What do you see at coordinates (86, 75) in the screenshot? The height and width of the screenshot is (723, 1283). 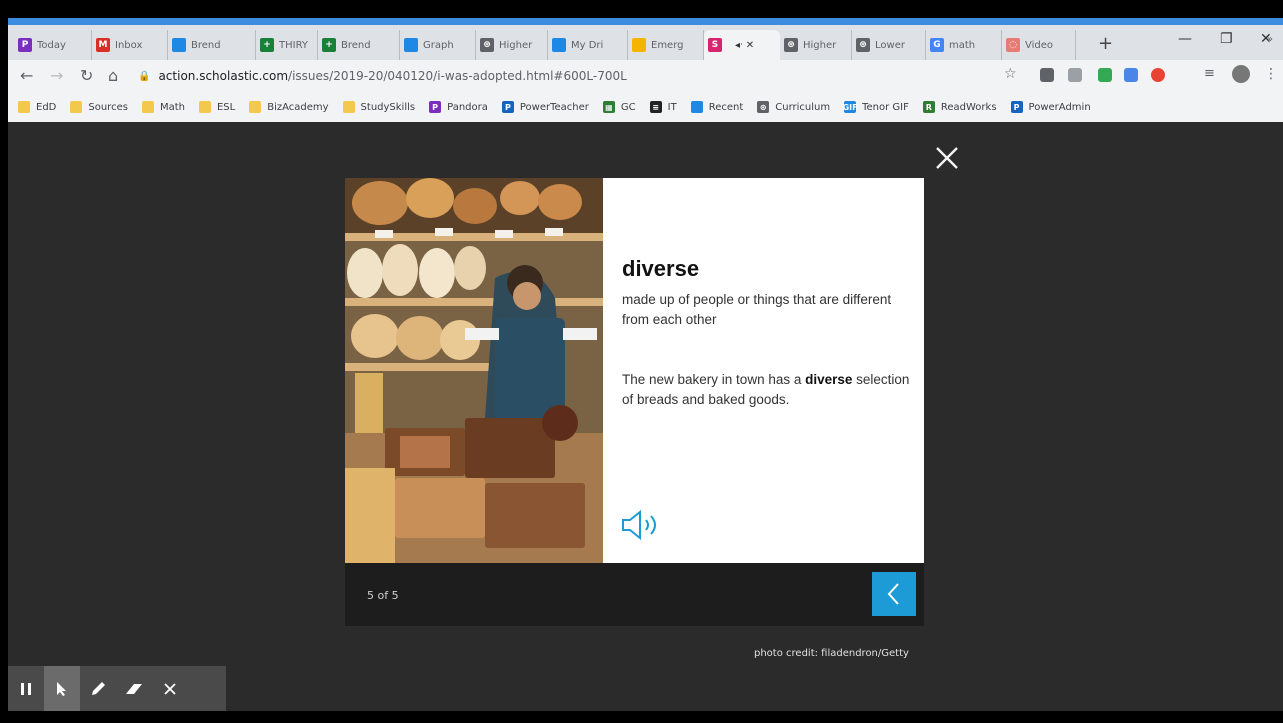 I see `reload-icon: ↻` at bounding box center [86, 75].